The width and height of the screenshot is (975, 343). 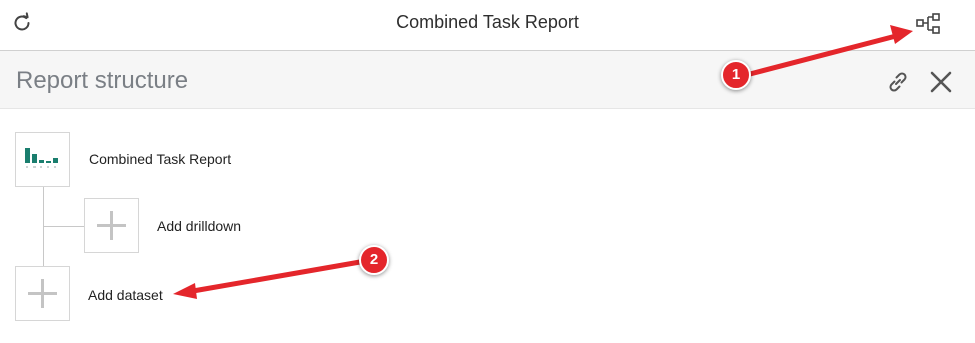 What do you see at coordinates (160, 159) in the screenshot?
I see `report-node-label: Combined Task Report` at bounding box center [160, 159].